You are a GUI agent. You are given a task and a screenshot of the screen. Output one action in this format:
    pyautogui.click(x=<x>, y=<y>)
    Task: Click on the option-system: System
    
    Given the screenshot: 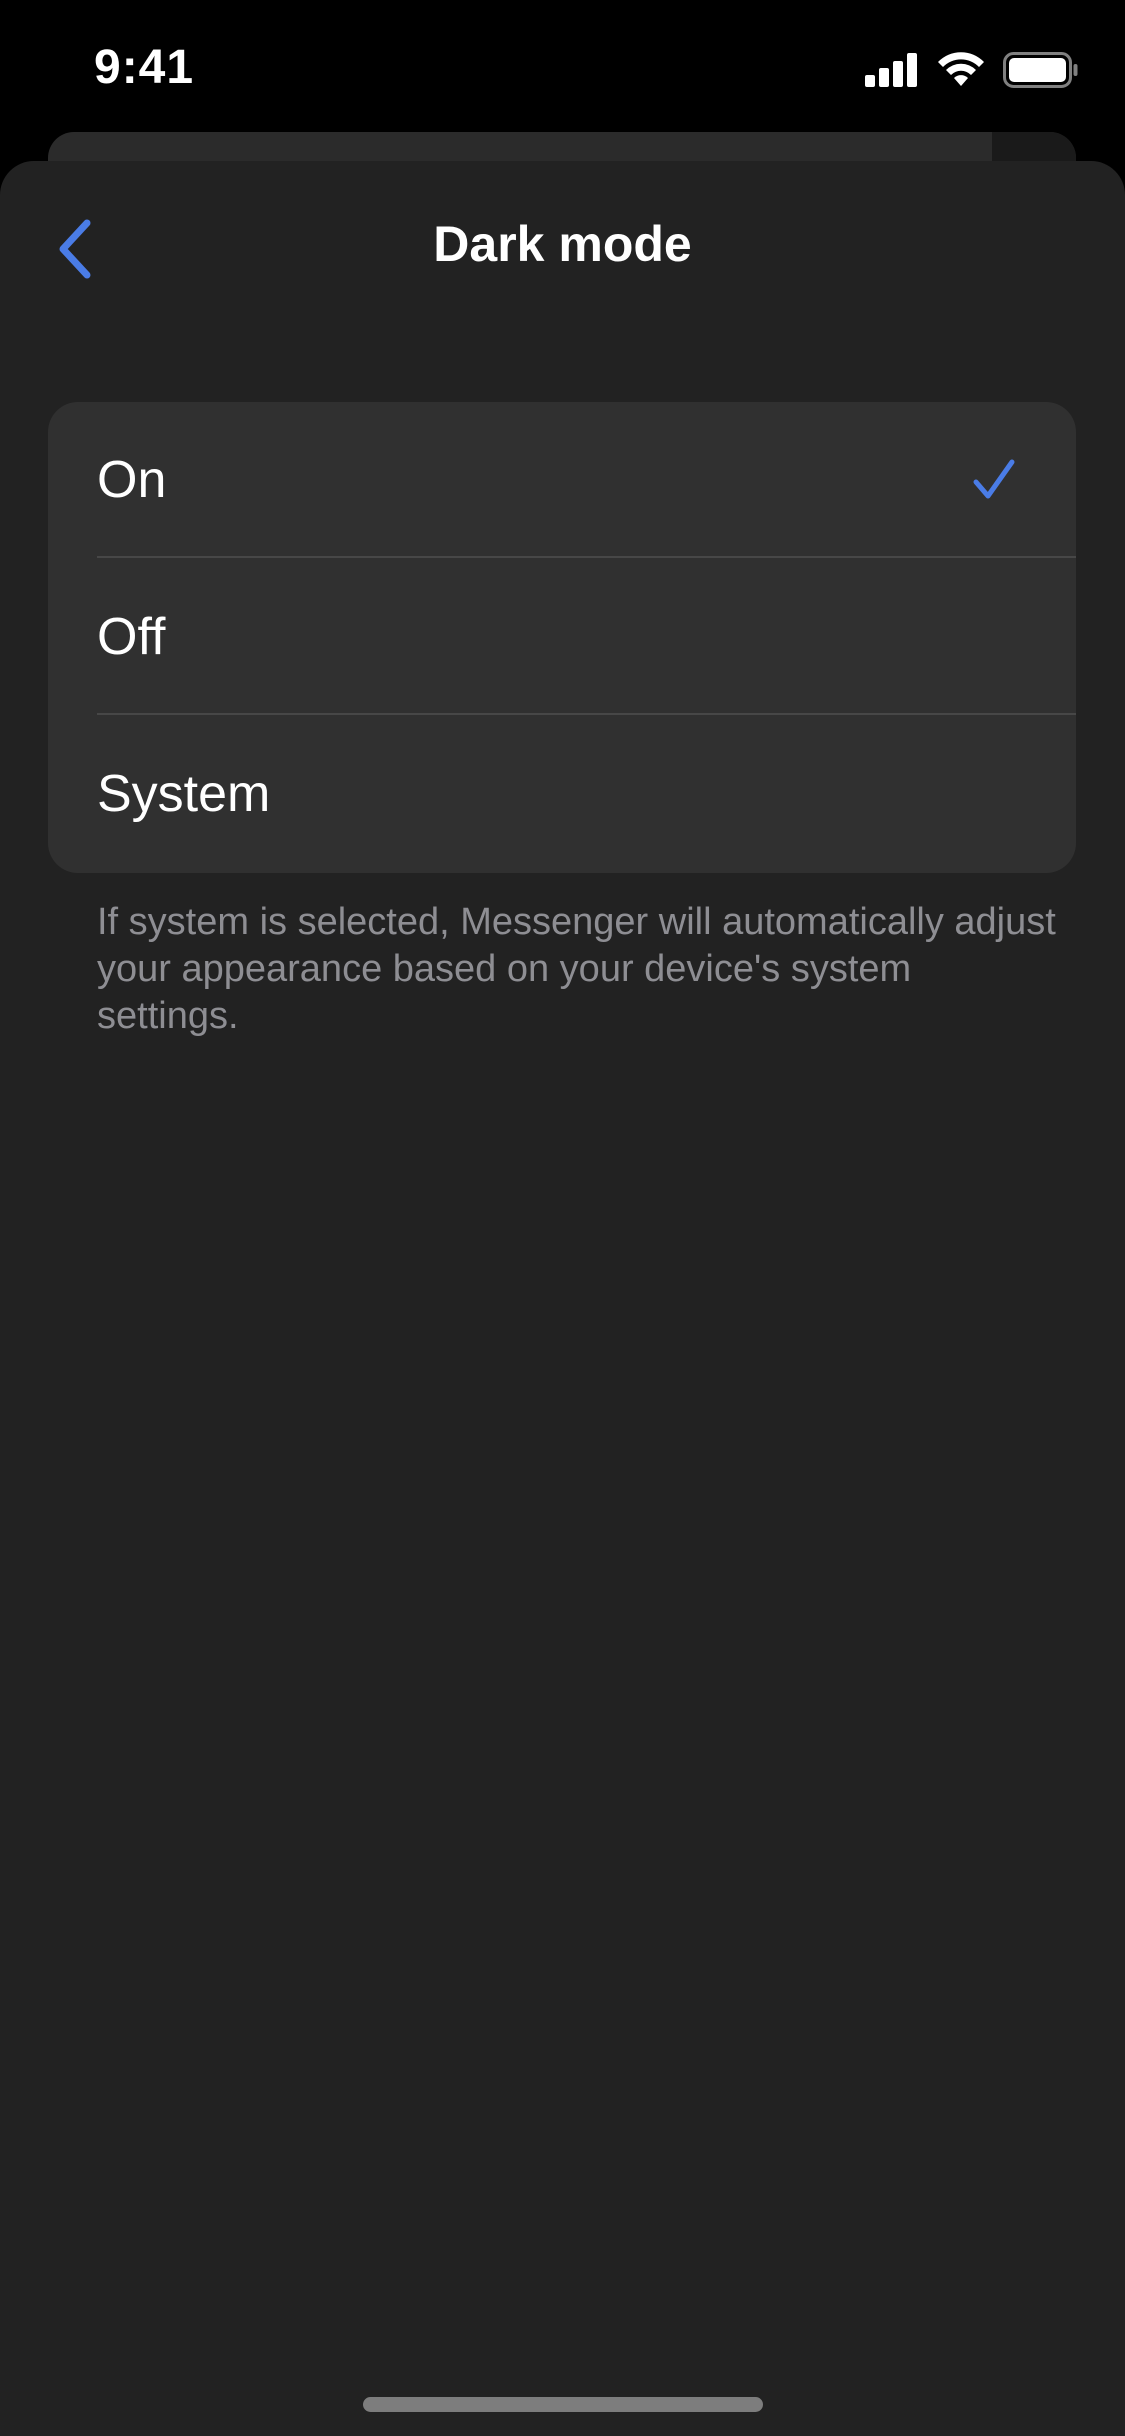 What is the action you would take?
    pyautogui.click(x=562, y=794)
    